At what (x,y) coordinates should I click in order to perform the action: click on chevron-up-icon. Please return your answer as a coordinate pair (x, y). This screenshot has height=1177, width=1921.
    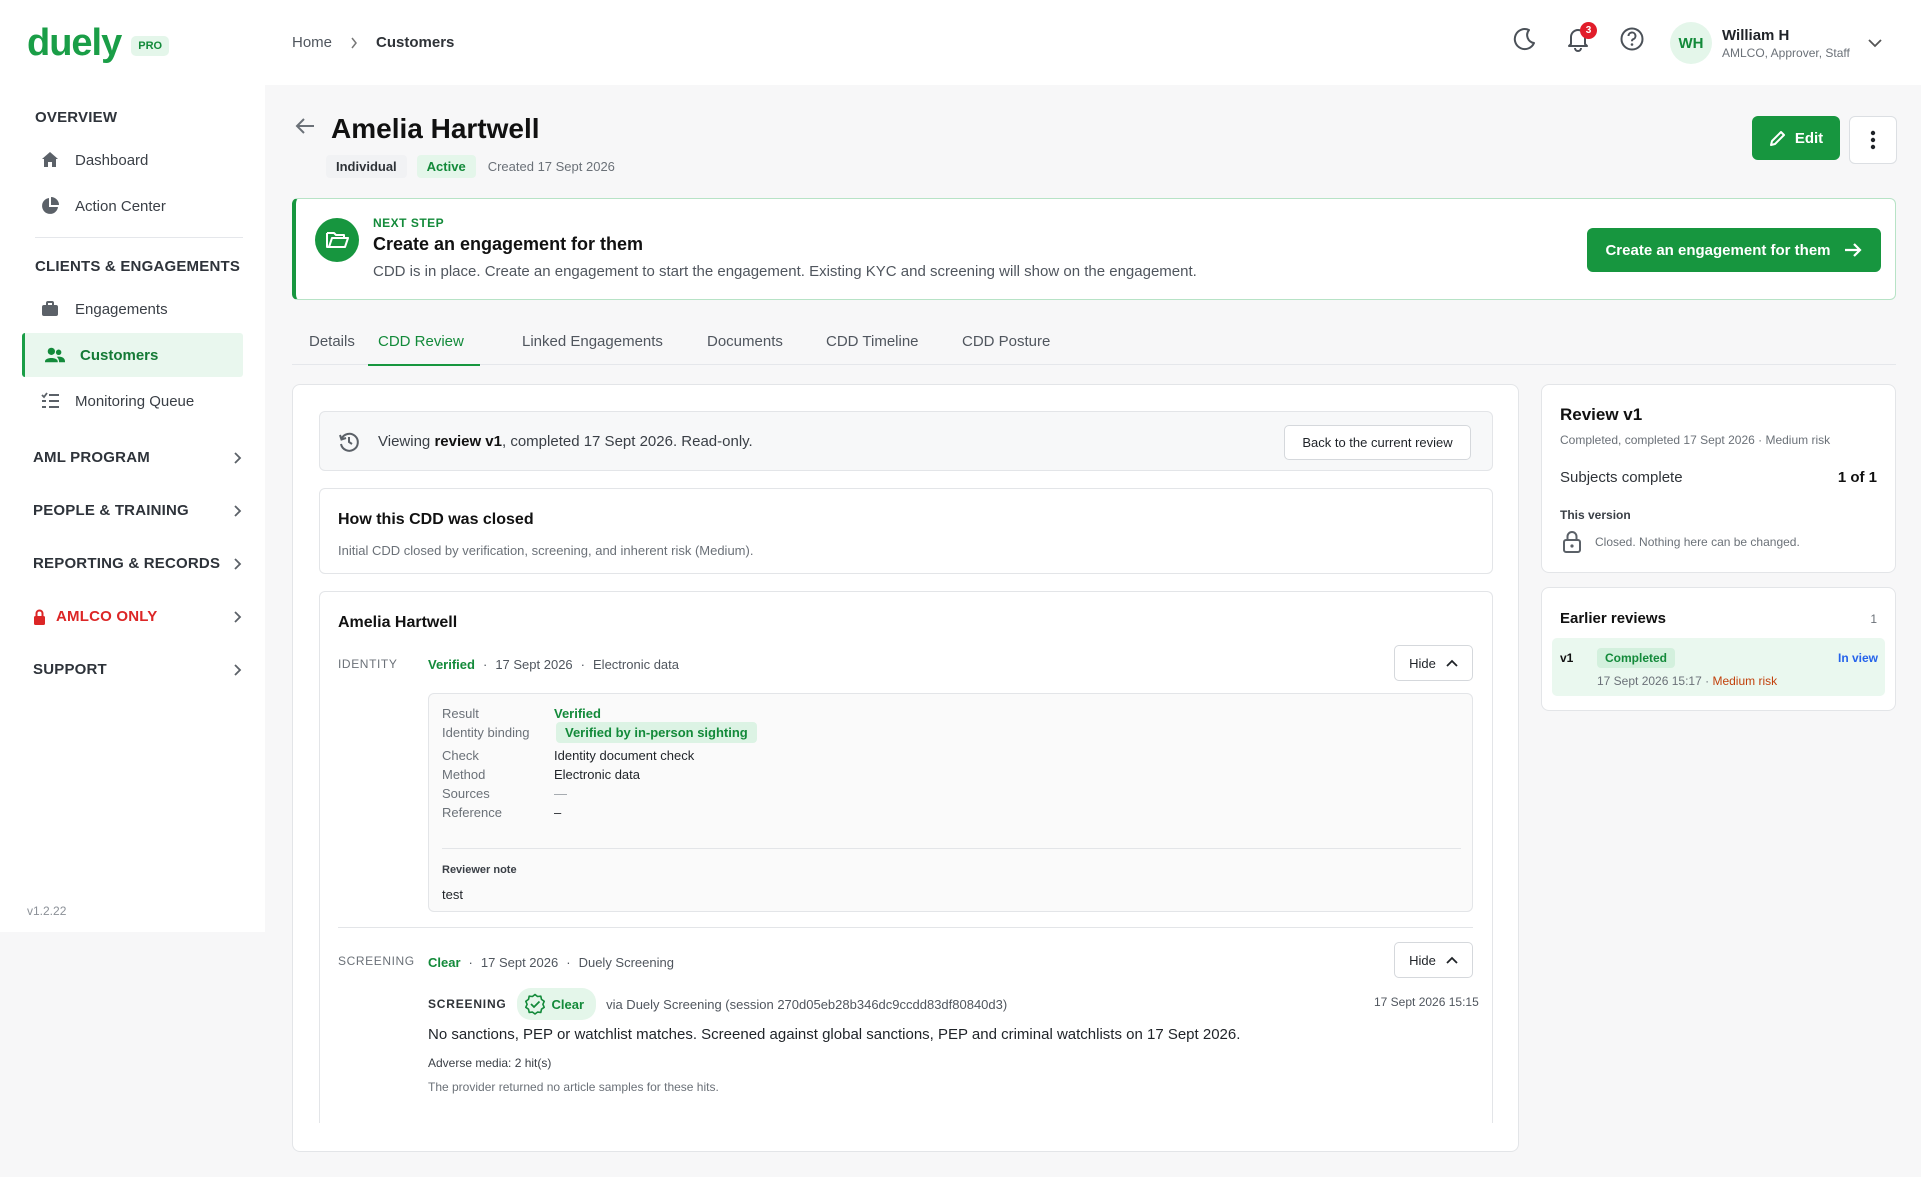
    Looking at the image, I should click on (1452, 960).